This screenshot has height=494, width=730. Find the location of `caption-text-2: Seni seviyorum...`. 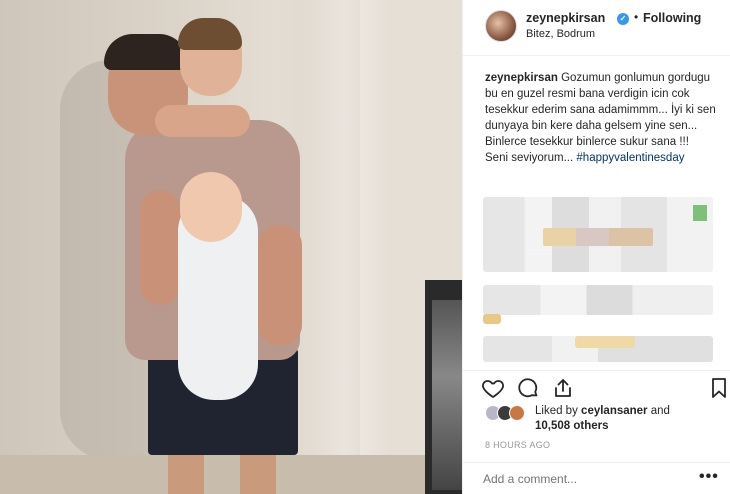

caption-text-2: Seni seviyorum... is located at coordinates (529, 158).